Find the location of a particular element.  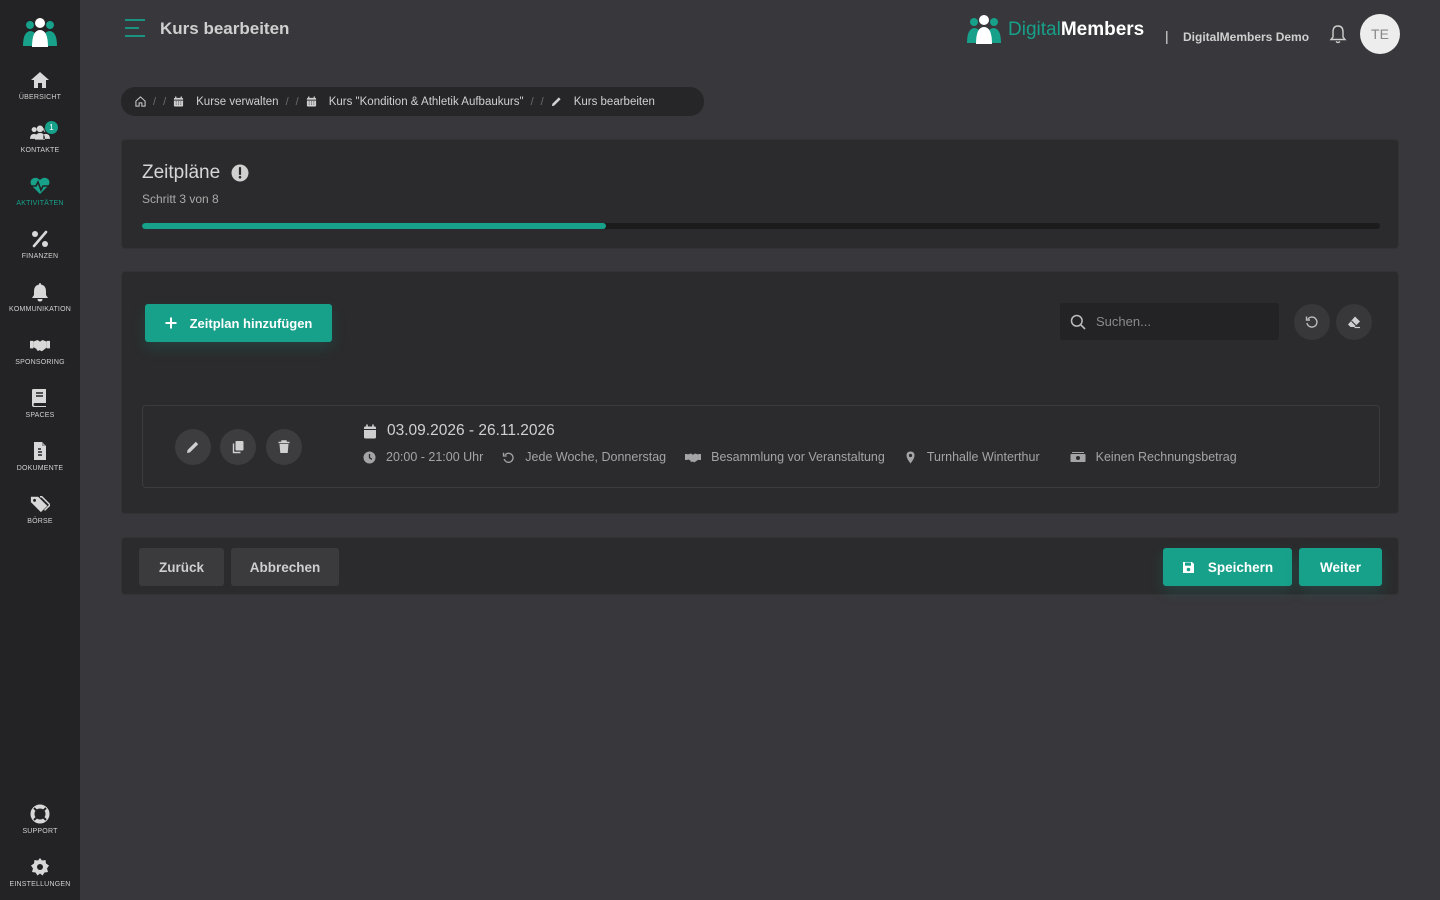

sidebar-item-dokumente: Dokumente is located at coordinates (40, 467).